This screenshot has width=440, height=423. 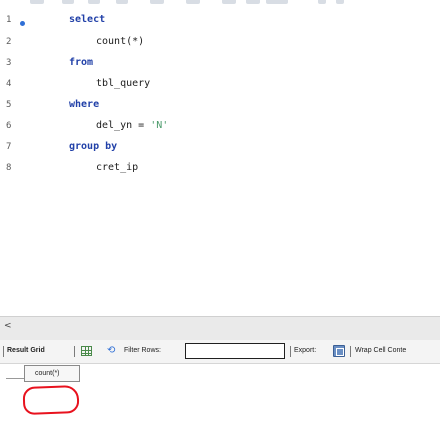 What do you see at coordinates (52, 373) in the screenshot?
I see `column-header-count: count(*)` at bounding box center [52, 373].